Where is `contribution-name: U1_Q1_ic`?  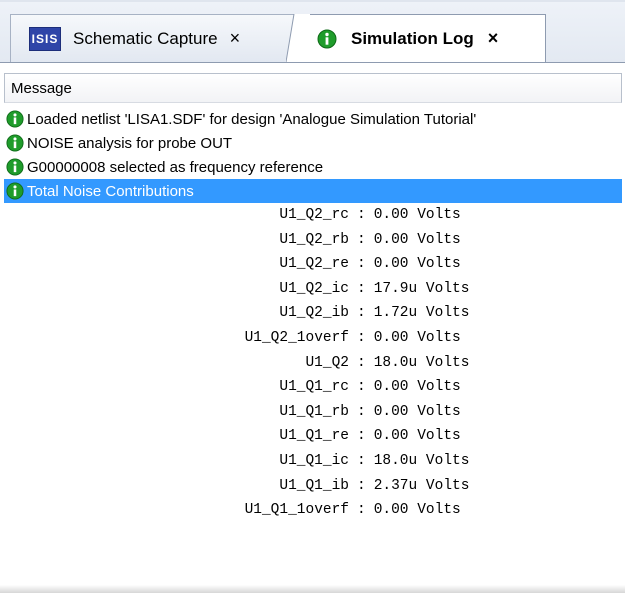
contribution-name: U1_Q1_ic is located at coordinates (314, 460).